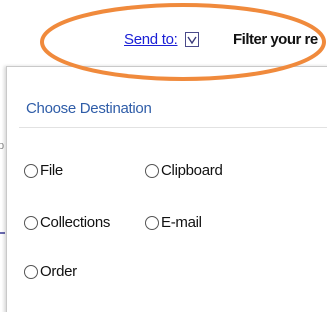 This screenshot has height=312, width=327. I want to click on filter-results-label: Filter your re, so click(275, 39).